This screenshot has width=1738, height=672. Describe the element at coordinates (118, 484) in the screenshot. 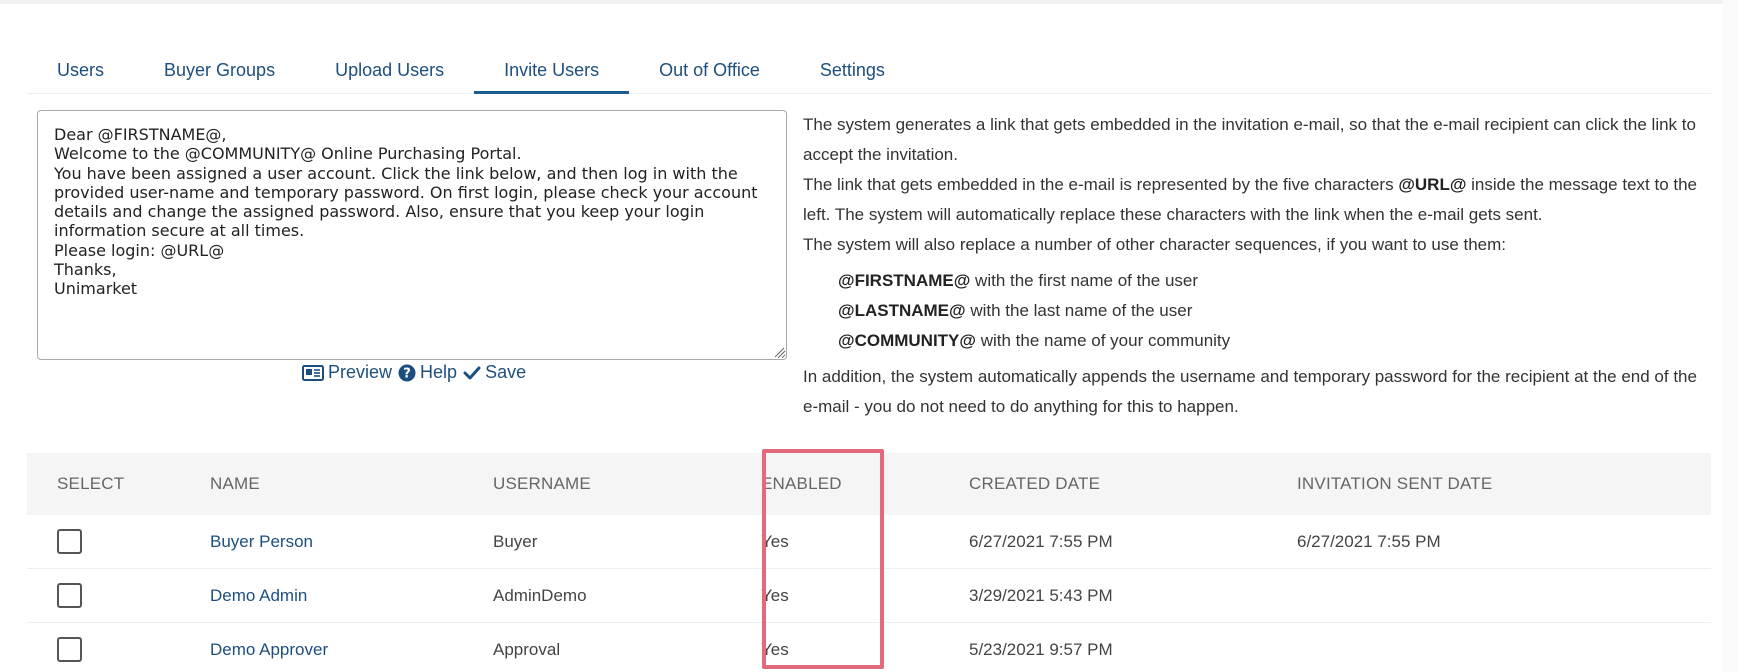

I see `header-select: SELECT` at that location.